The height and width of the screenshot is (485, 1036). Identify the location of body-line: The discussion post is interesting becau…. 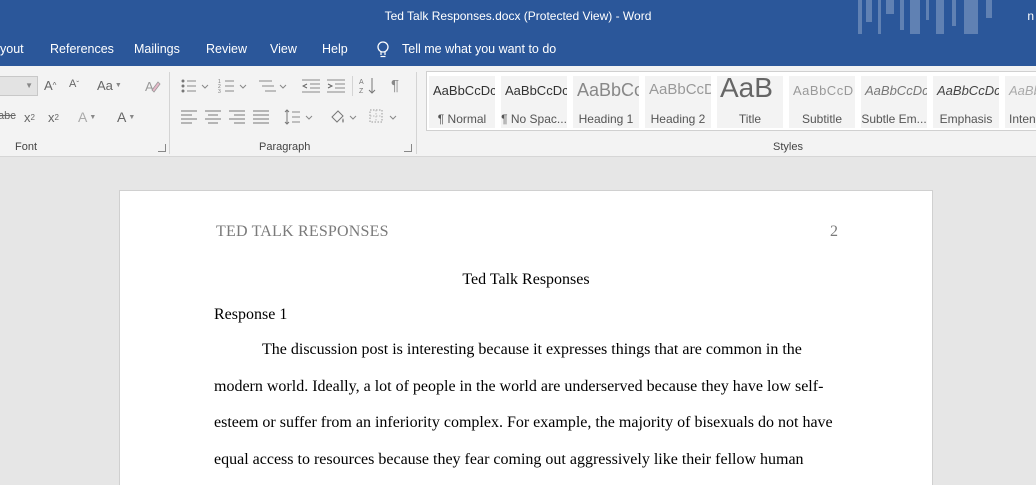
(532, 349).